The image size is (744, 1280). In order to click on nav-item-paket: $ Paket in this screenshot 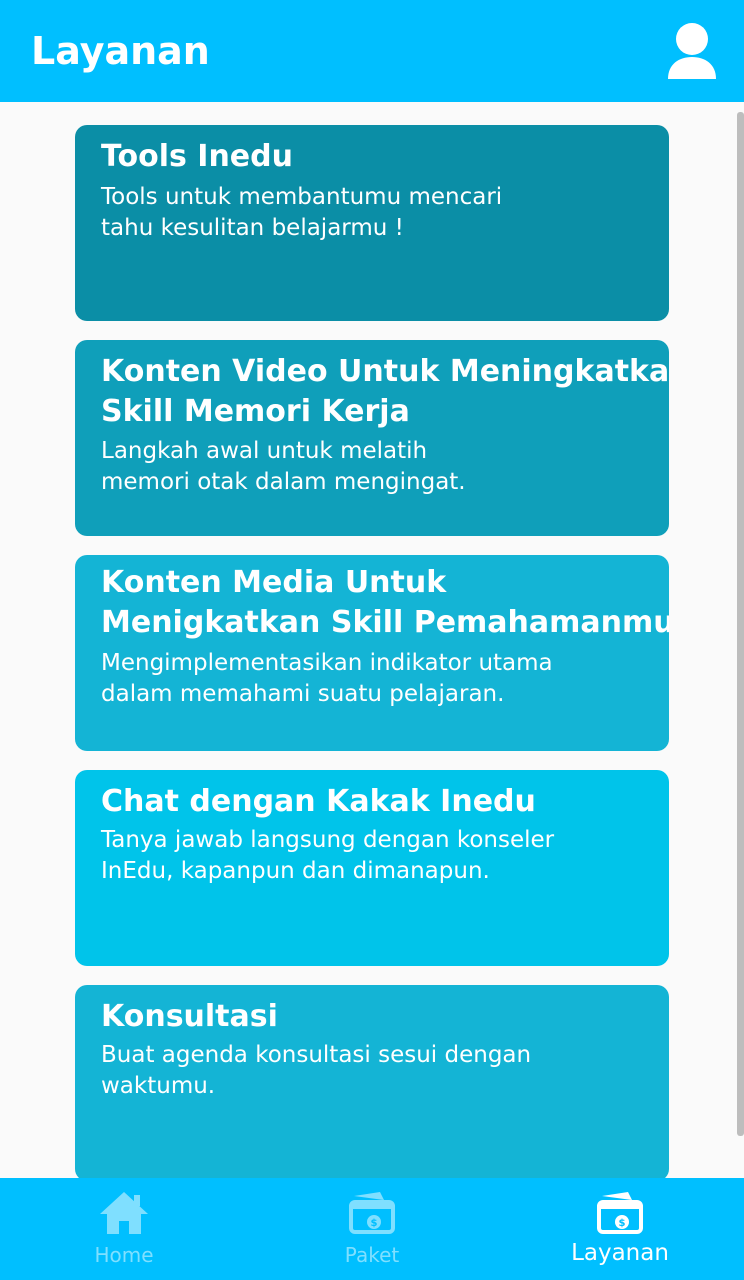, I will do `click(372, 1229)`.